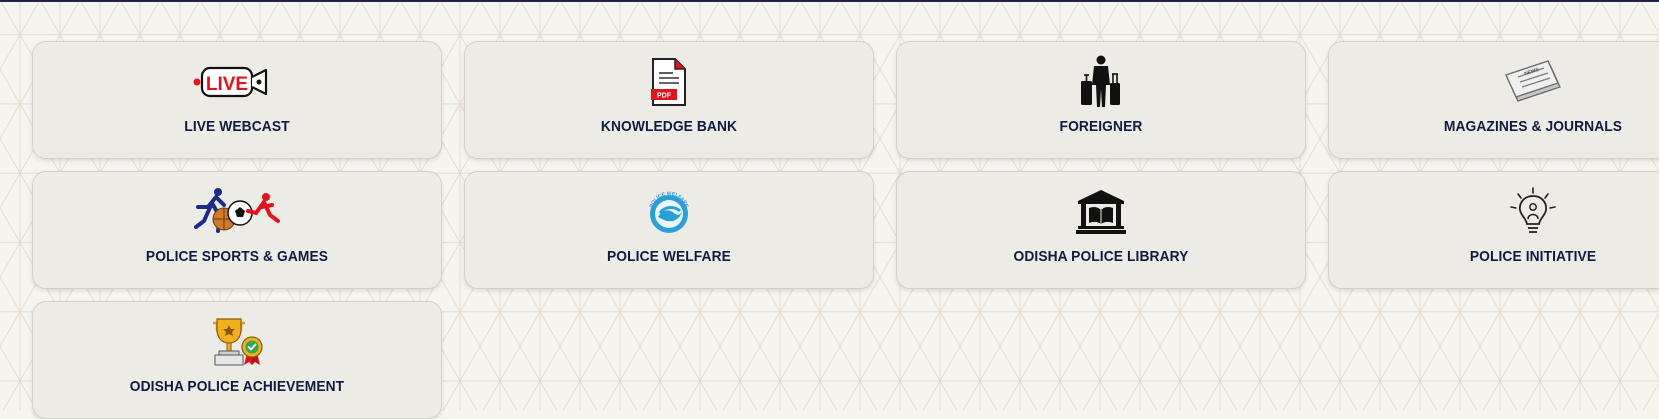 Image resolution: width=1659 pixels, height=419 pixels. I want to click on tile-label: POLICE INITIATIVE, so click(1533, 256).